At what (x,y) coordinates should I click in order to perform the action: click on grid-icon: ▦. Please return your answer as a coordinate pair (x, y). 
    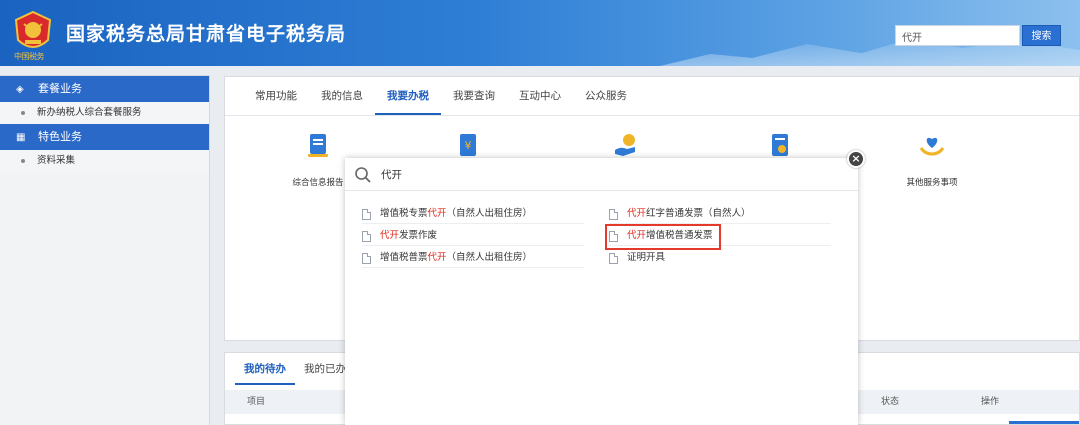
    Looking at the image, I should click on (21, 137).